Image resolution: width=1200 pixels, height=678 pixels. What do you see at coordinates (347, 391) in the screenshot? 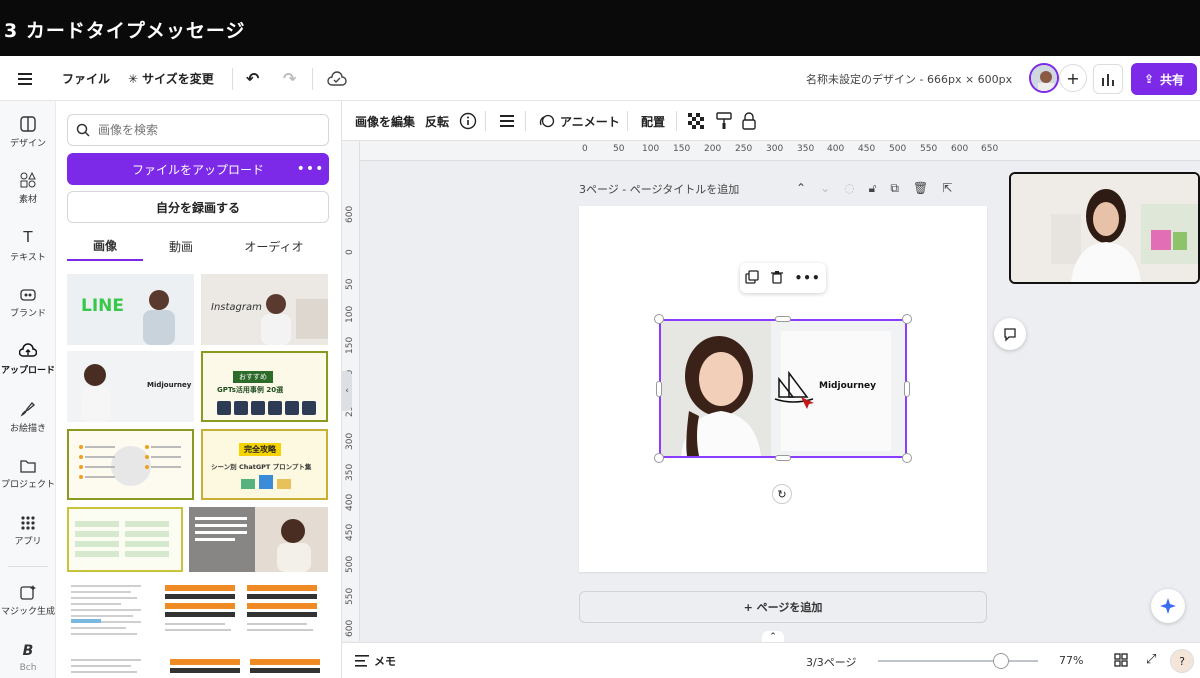
I see `collapse-panel-handle: ‹` at bounding box center [347, 391].